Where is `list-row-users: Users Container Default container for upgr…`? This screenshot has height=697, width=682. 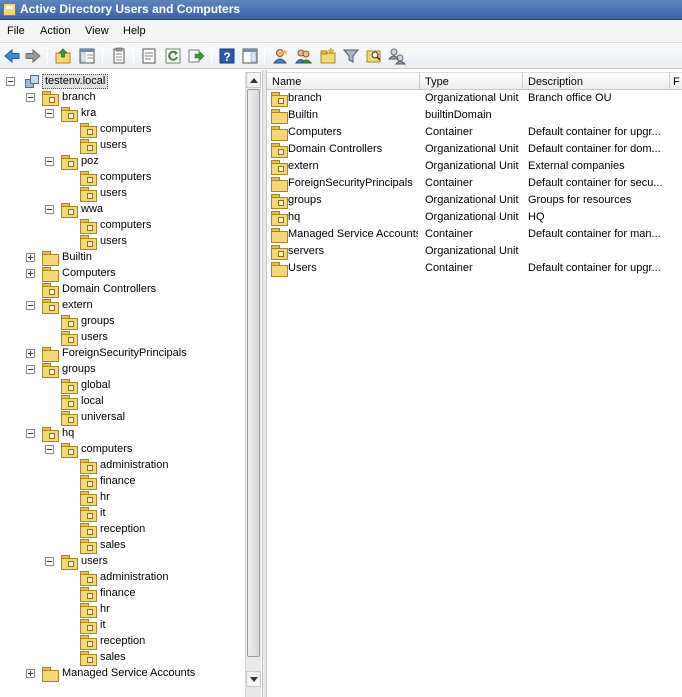
list-row-users: Users Container Default container for upgr… is located at coordinates (474, 268).